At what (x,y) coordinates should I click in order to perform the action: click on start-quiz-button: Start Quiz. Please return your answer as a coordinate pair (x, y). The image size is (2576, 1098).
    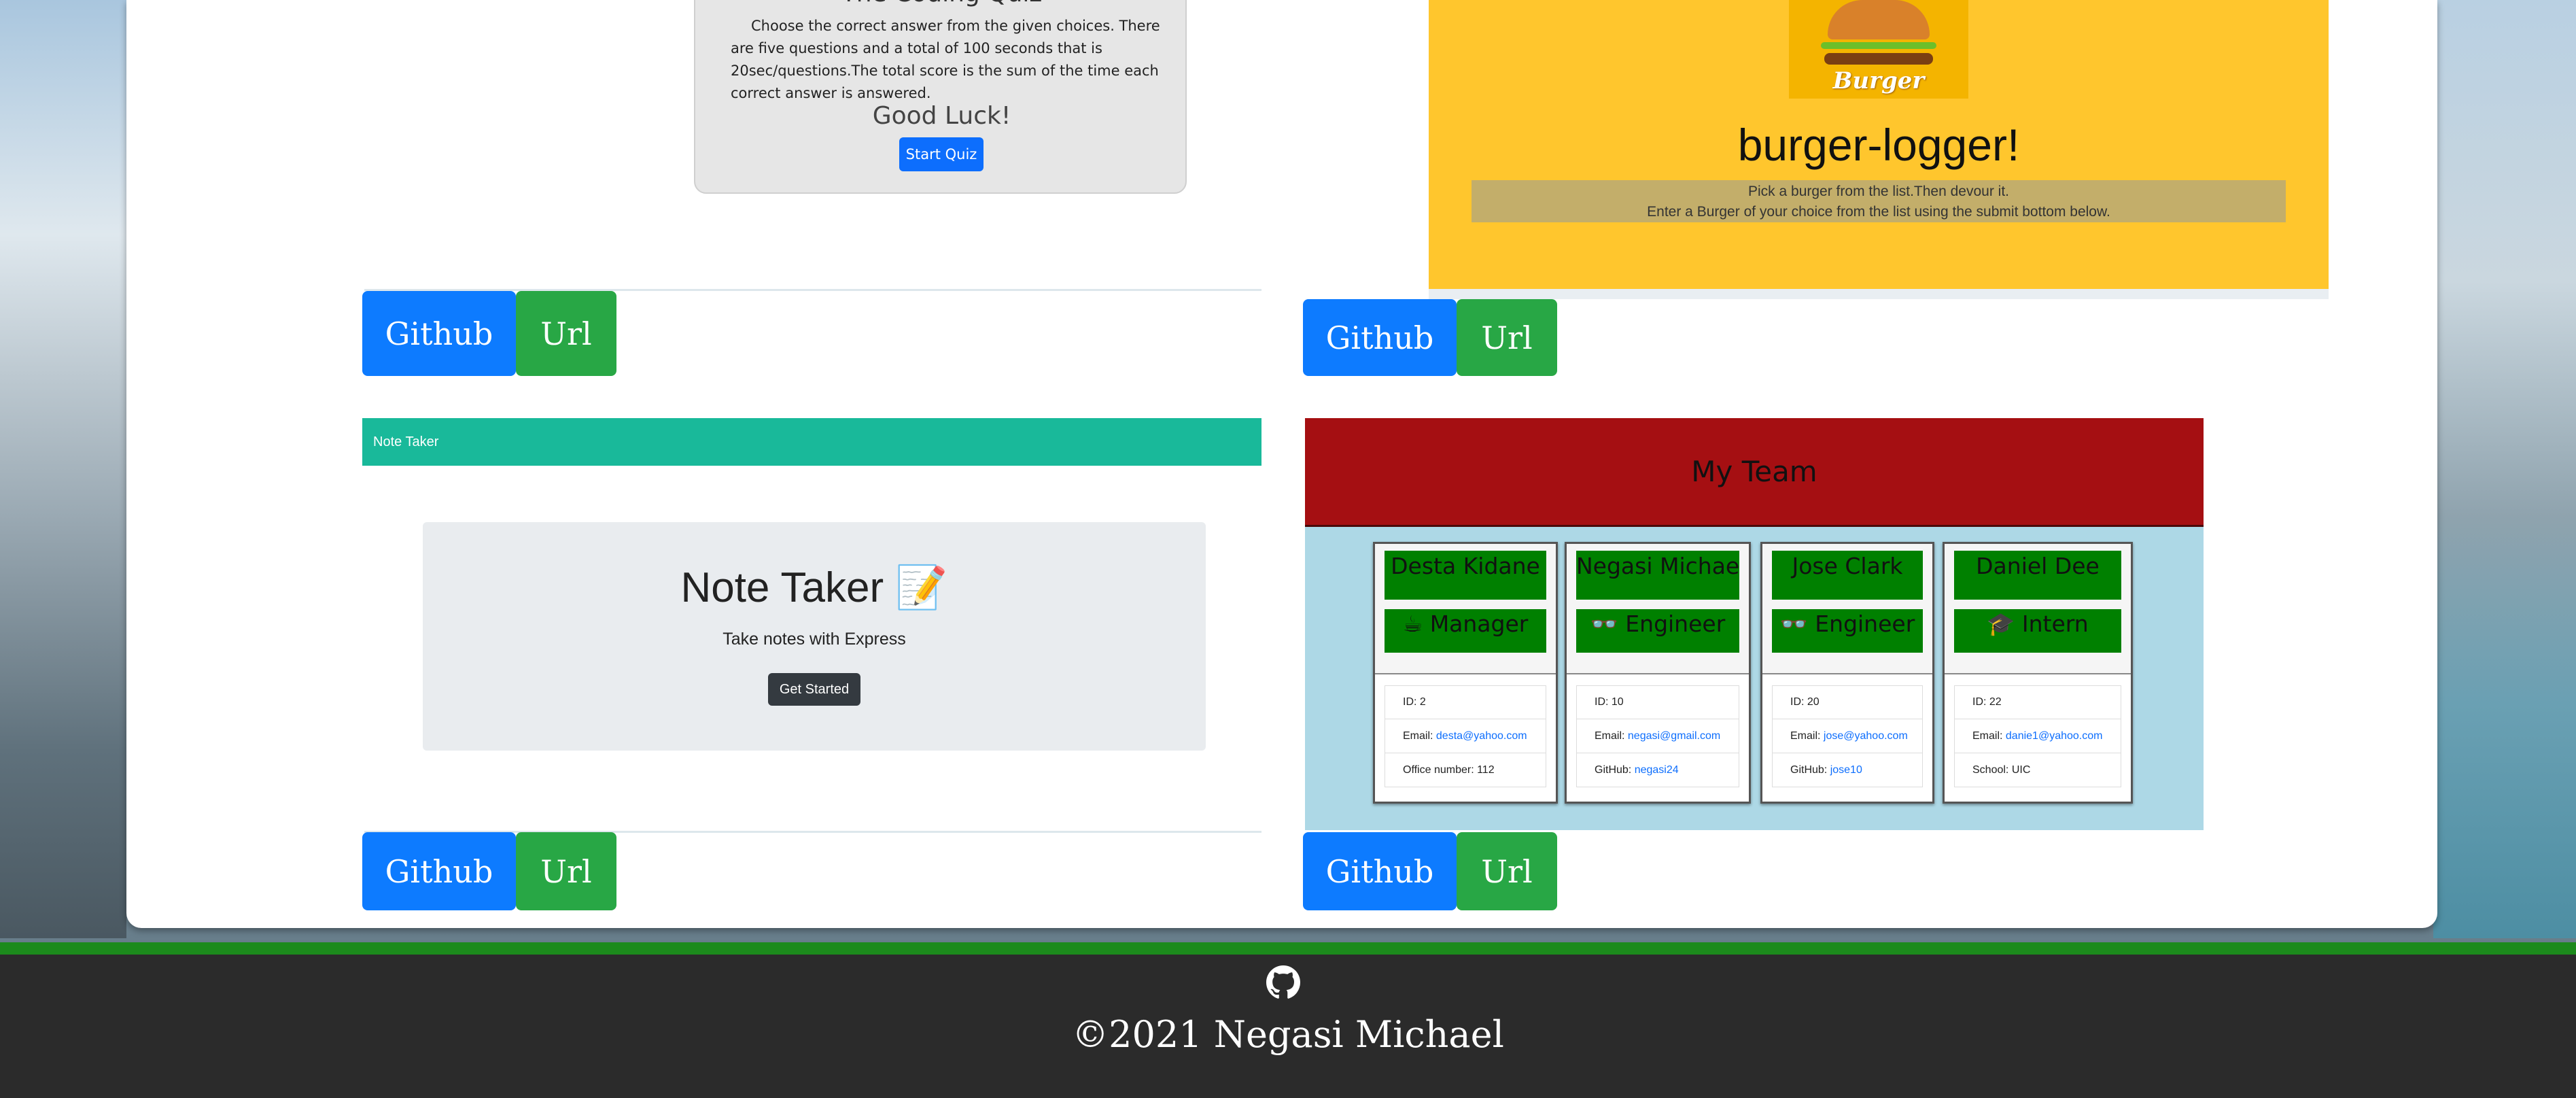
    Looking at the image, I should click on (941, 154).